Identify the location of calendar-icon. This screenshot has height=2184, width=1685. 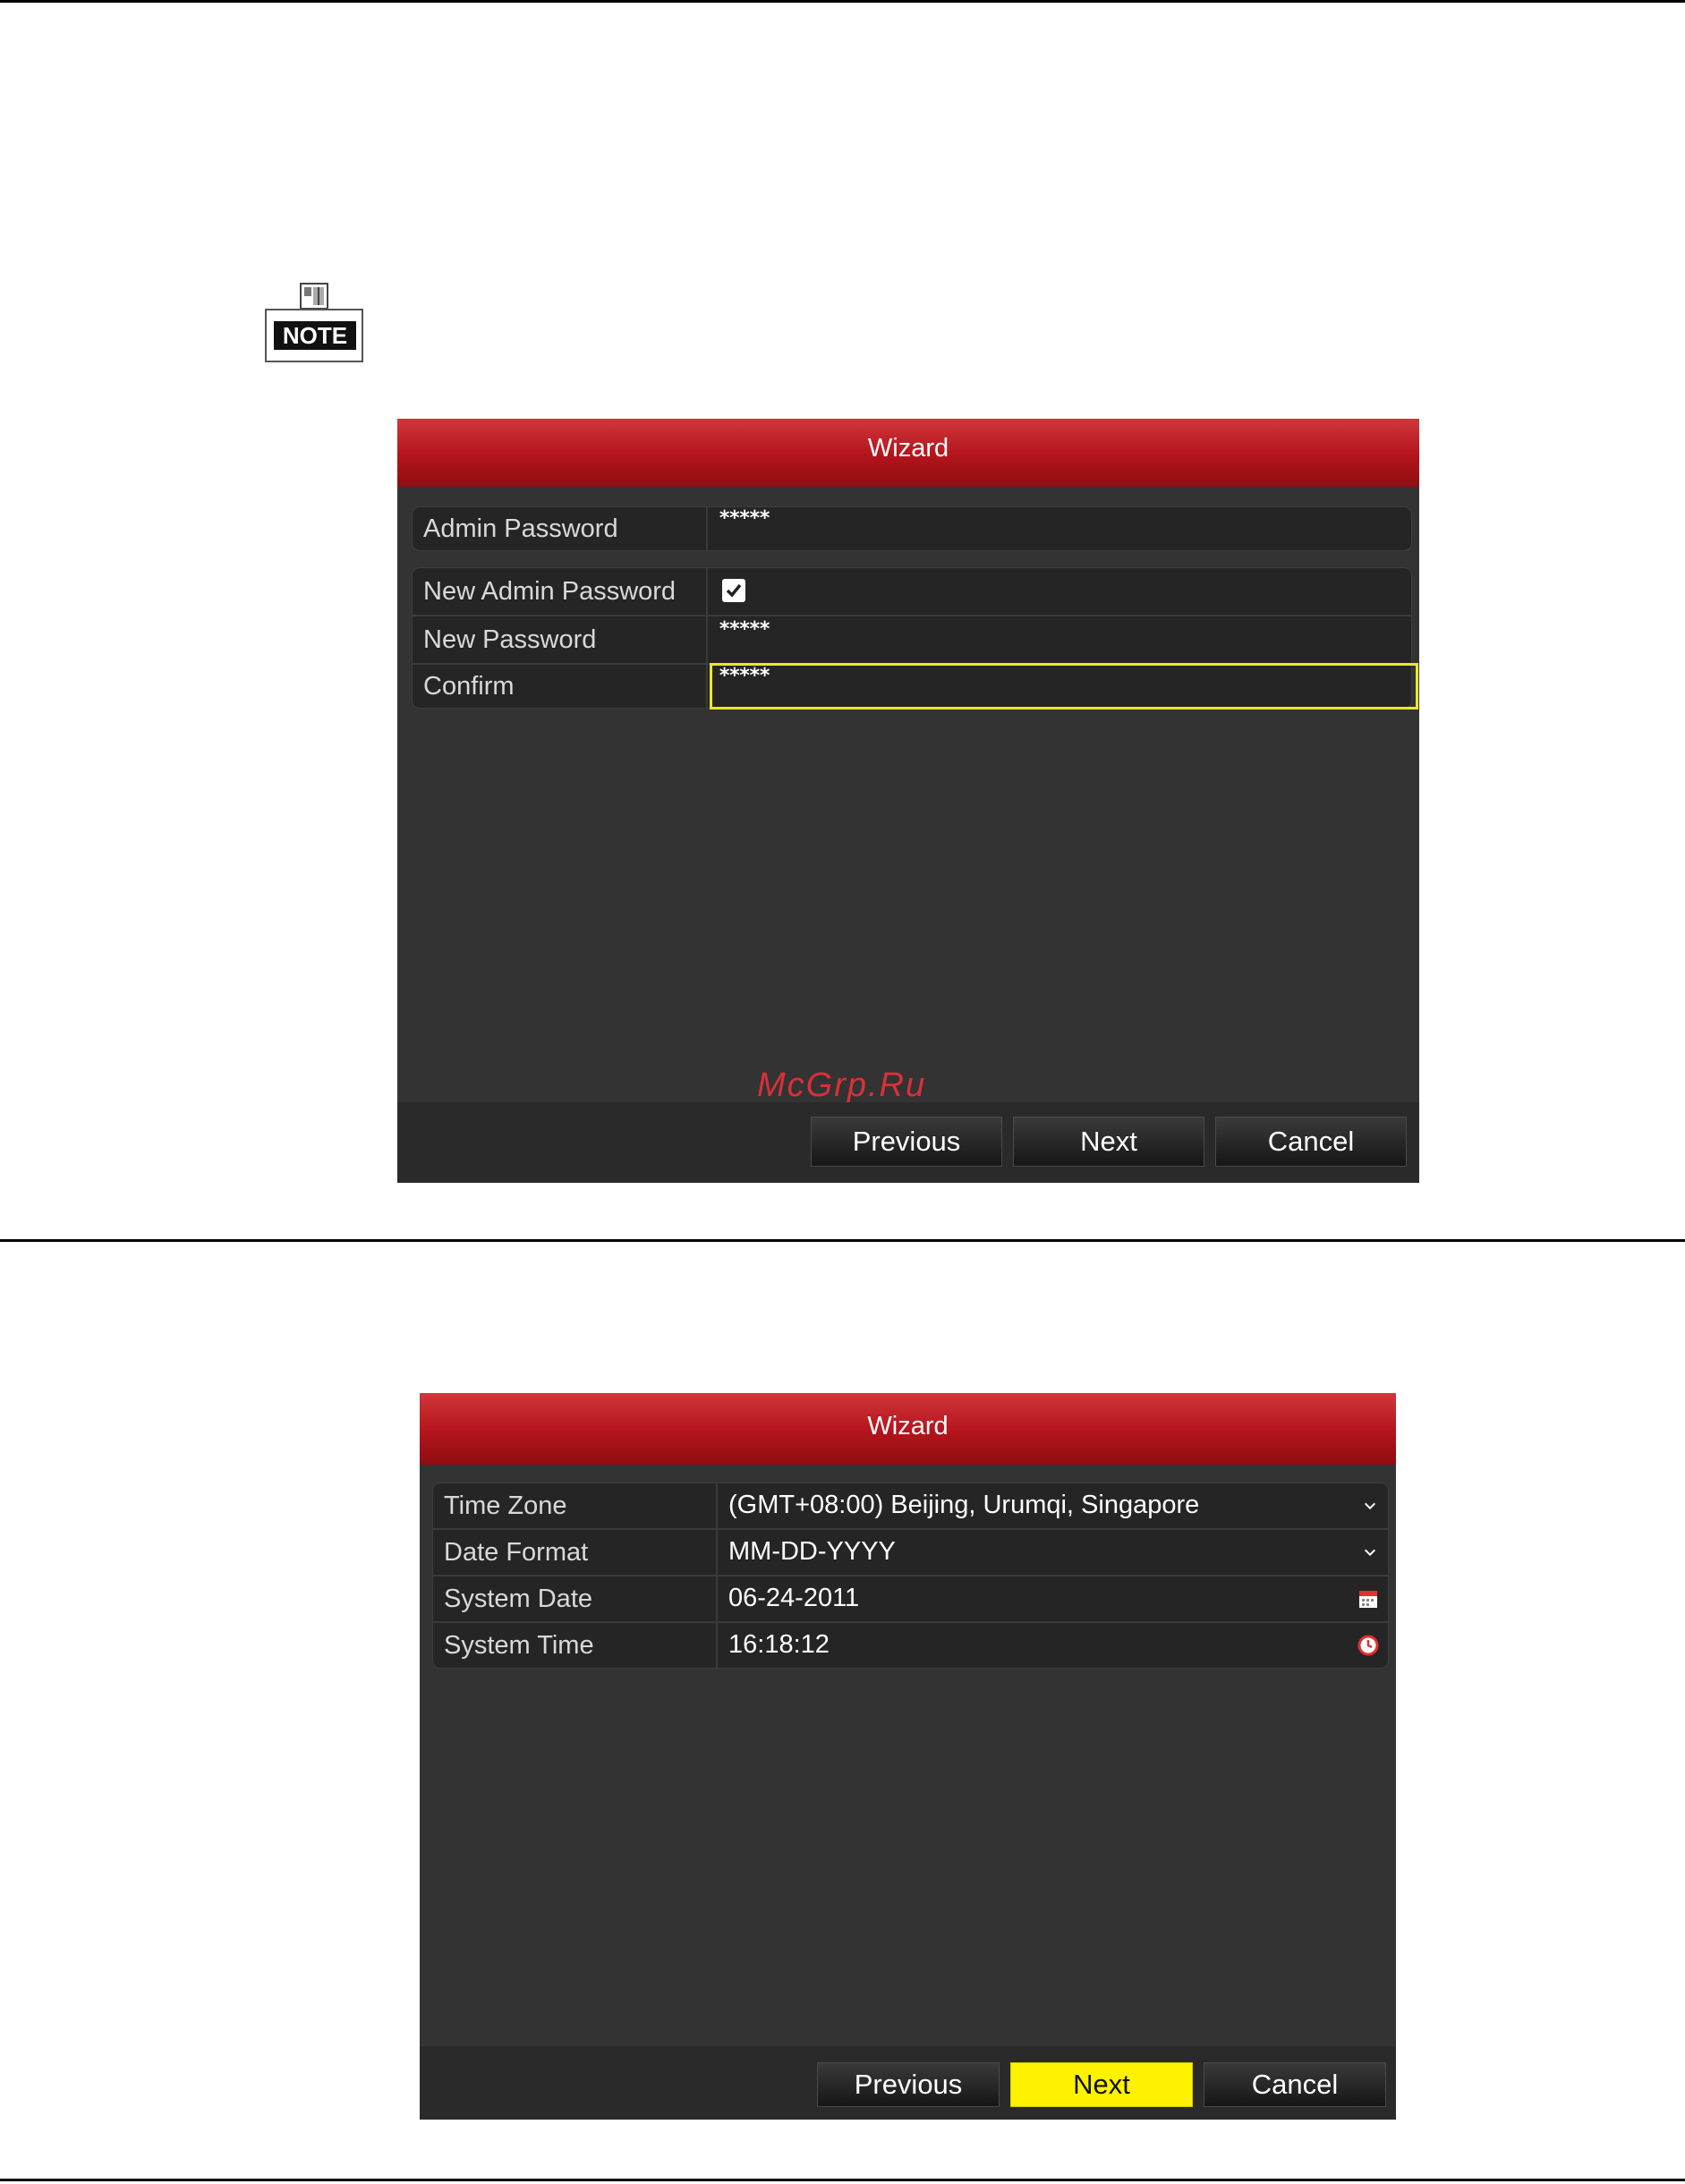
(1368, 1599).